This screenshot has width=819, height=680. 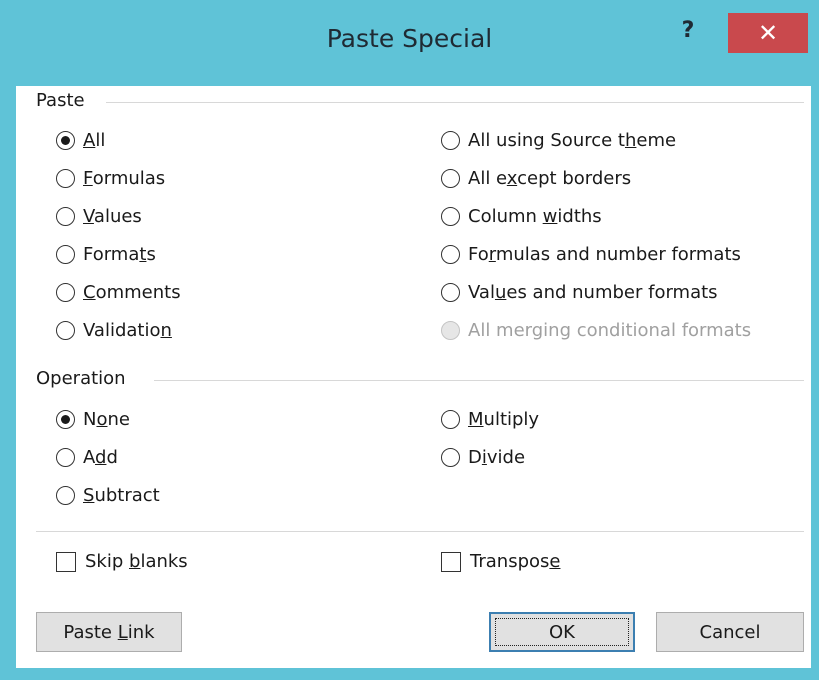 I want to click on paste-option-column-widths: Column widths, so click(x=521, y=216).